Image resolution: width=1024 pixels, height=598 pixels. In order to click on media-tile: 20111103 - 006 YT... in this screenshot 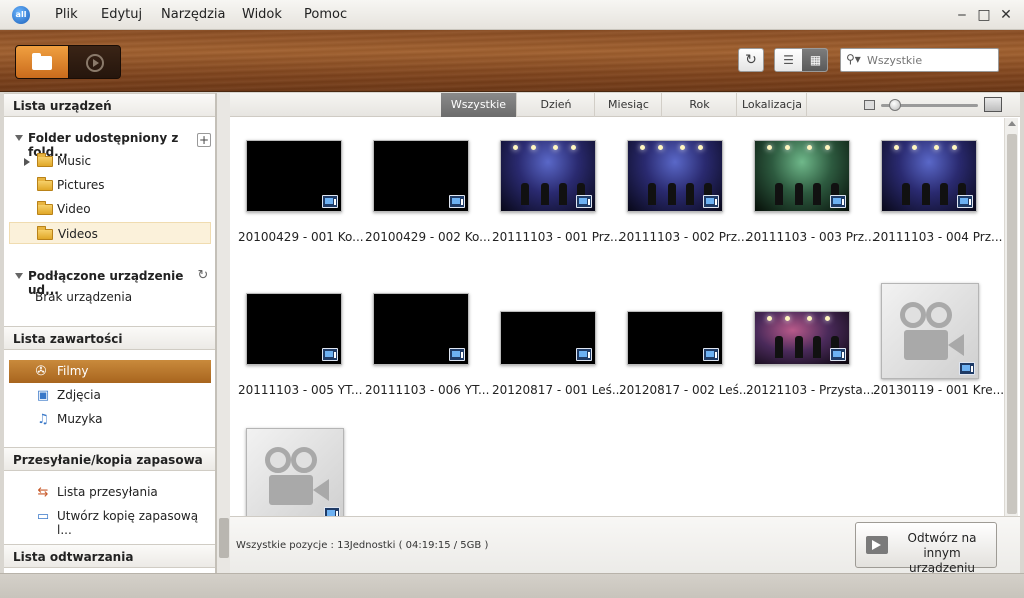, I will do `click(427, 363)`.